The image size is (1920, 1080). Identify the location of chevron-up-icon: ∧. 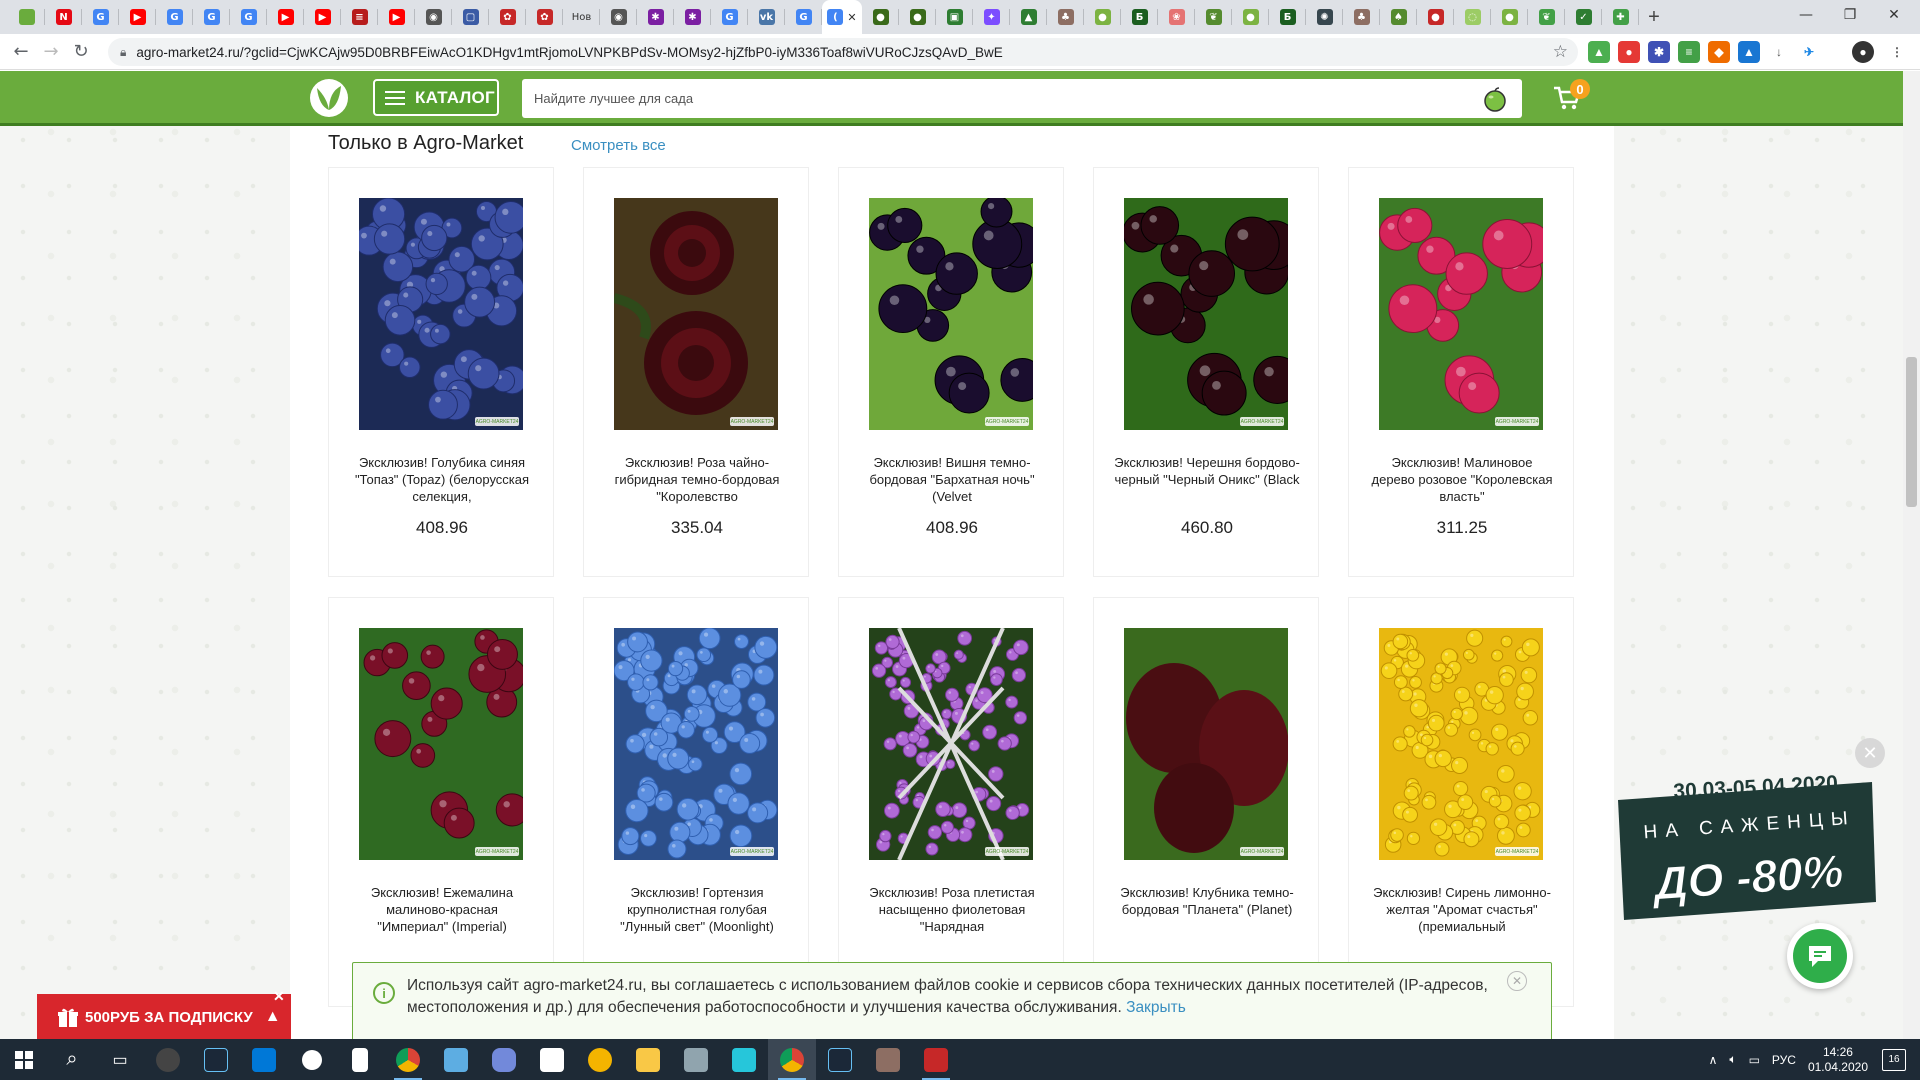
(1713, 1060).